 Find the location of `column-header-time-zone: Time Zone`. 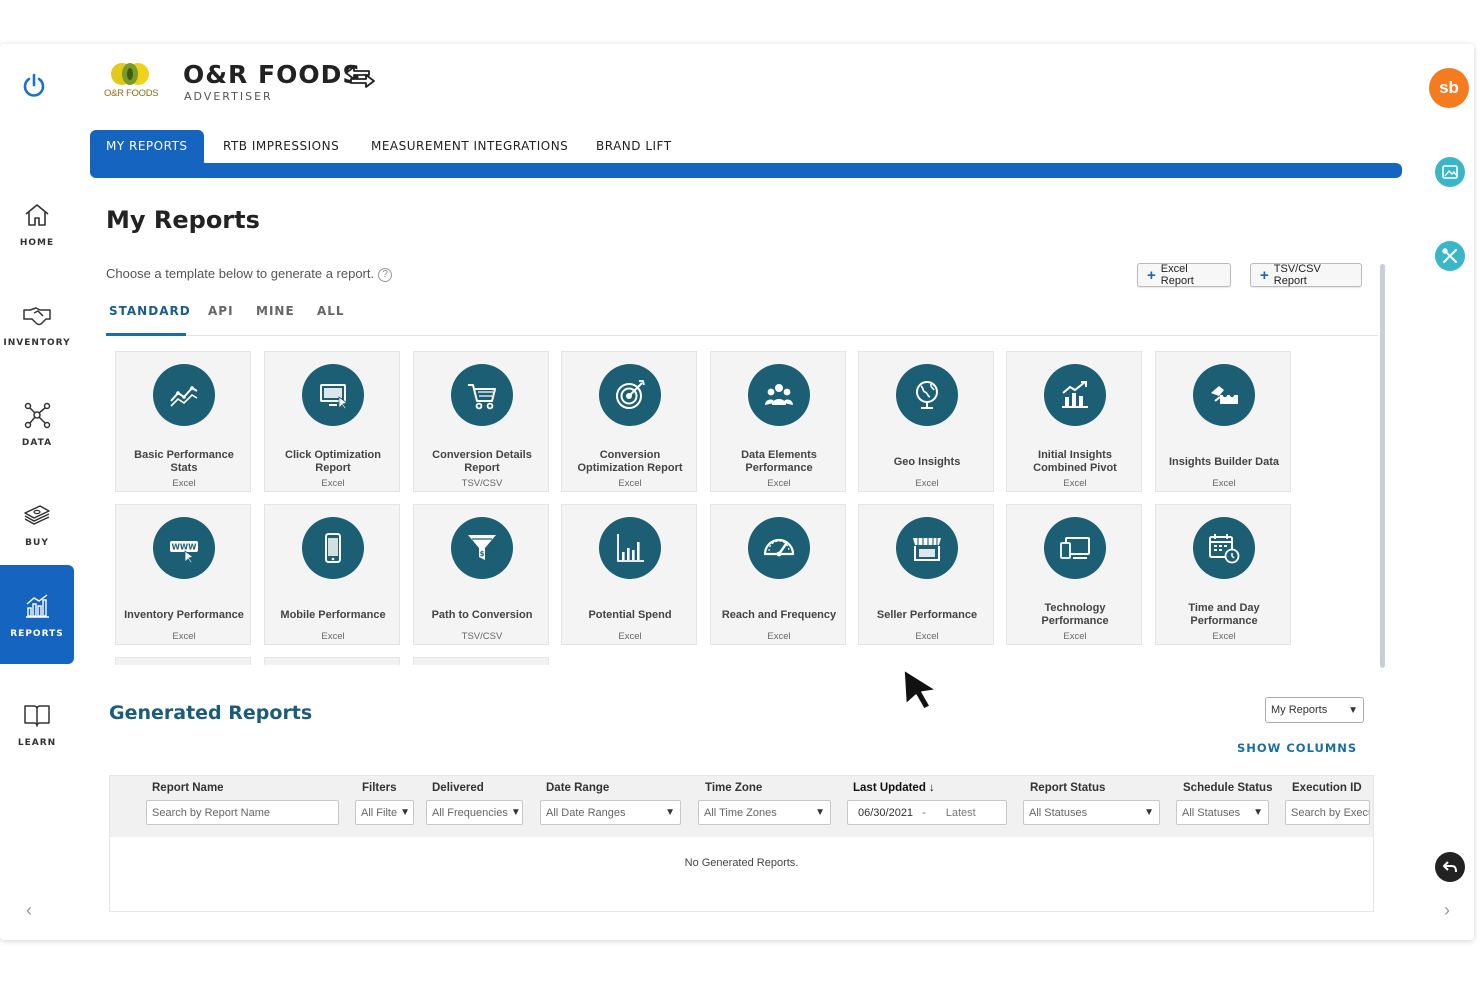

column-header-time-zone: Time Zone is located at coordinates (733, 788).